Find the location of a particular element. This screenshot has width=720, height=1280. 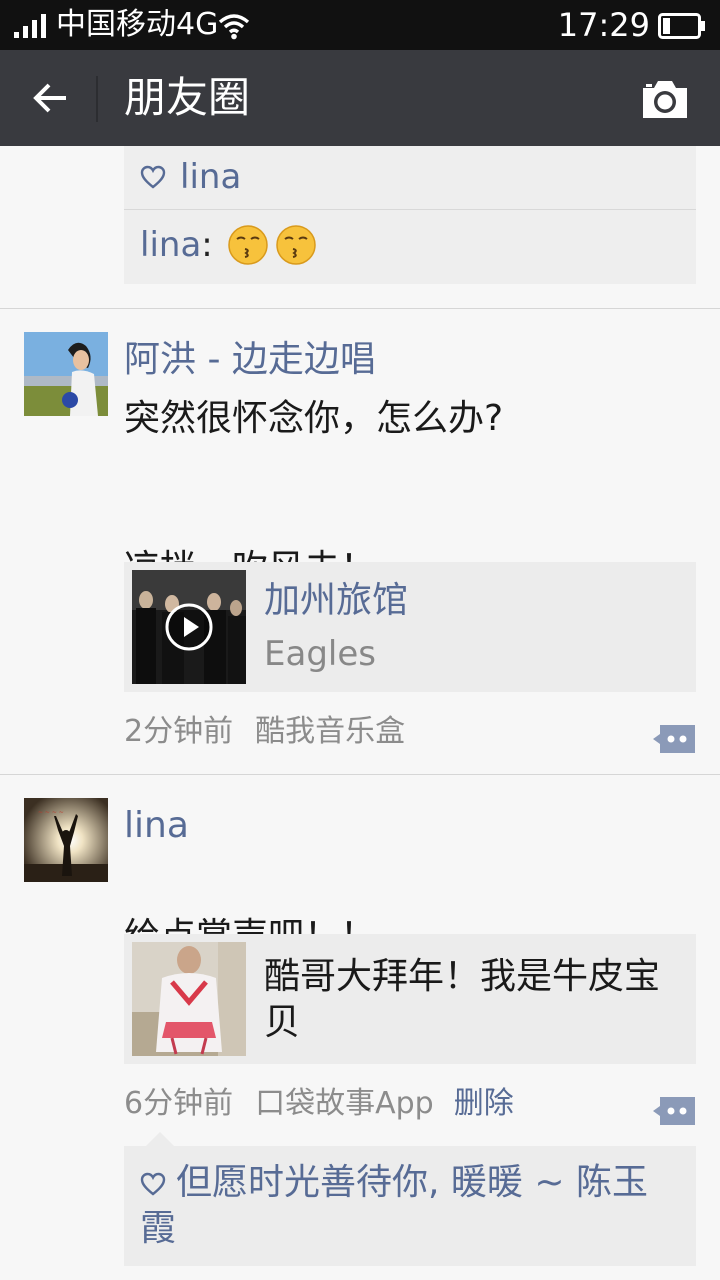

carrier-label: 中国移动4G is located at coordinates (137, 24).